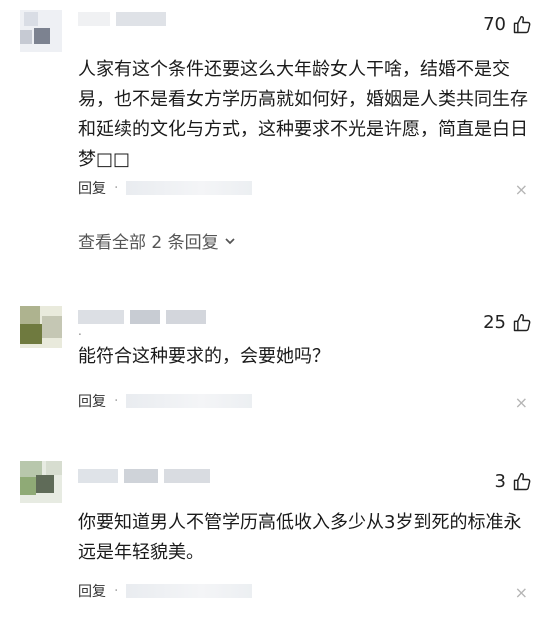  I want to click on like-count: 3, so click(500, 481).